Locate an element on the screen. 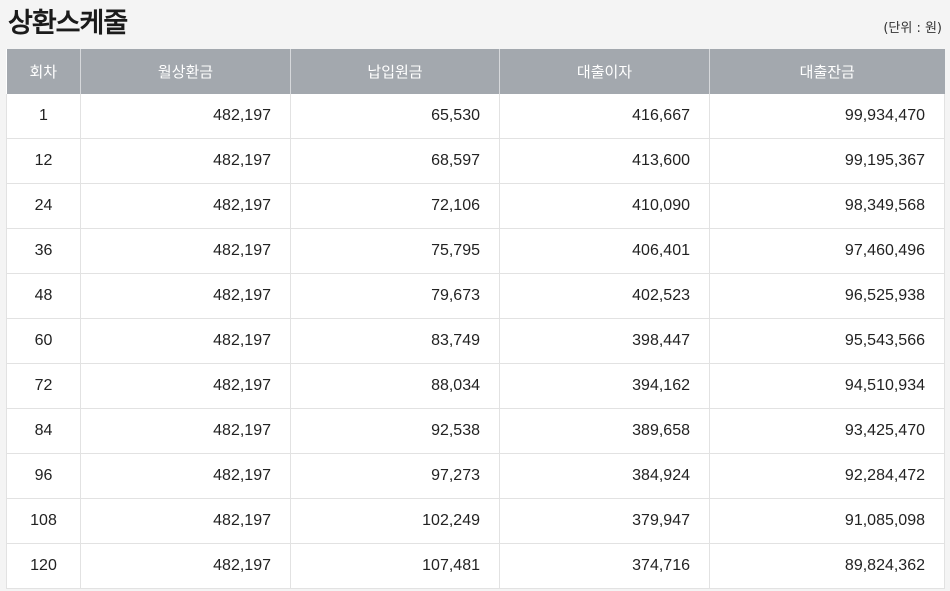  principal-paid-cell: 97,273 is located at coordinates (395, 476).